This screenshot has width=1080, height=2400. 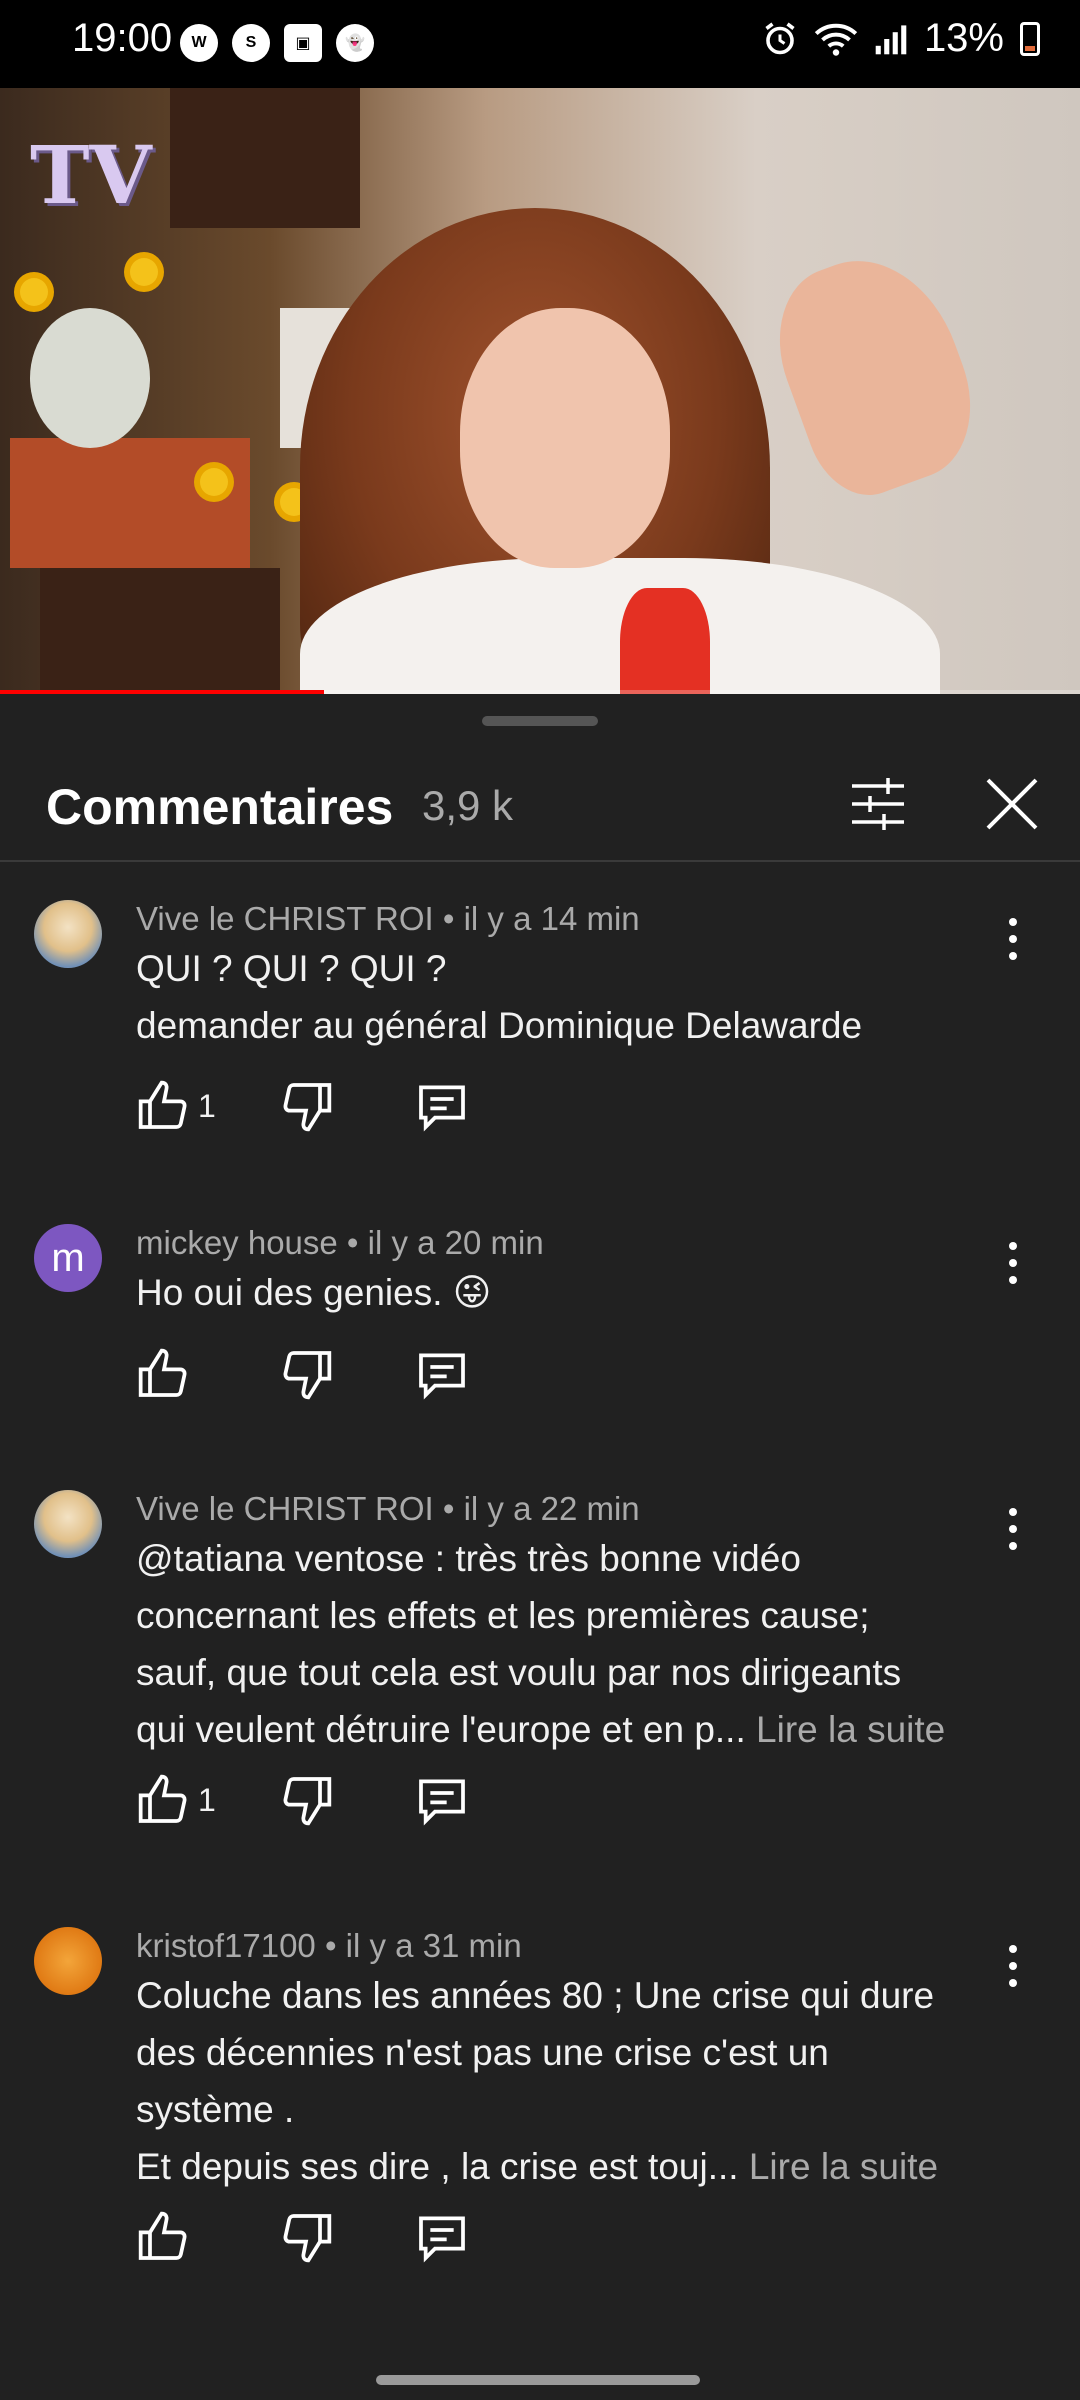 What do you see at coordinates (68, 1258) in the screenshot?
I see `avatar: m` at bounding box center [68, 1258].